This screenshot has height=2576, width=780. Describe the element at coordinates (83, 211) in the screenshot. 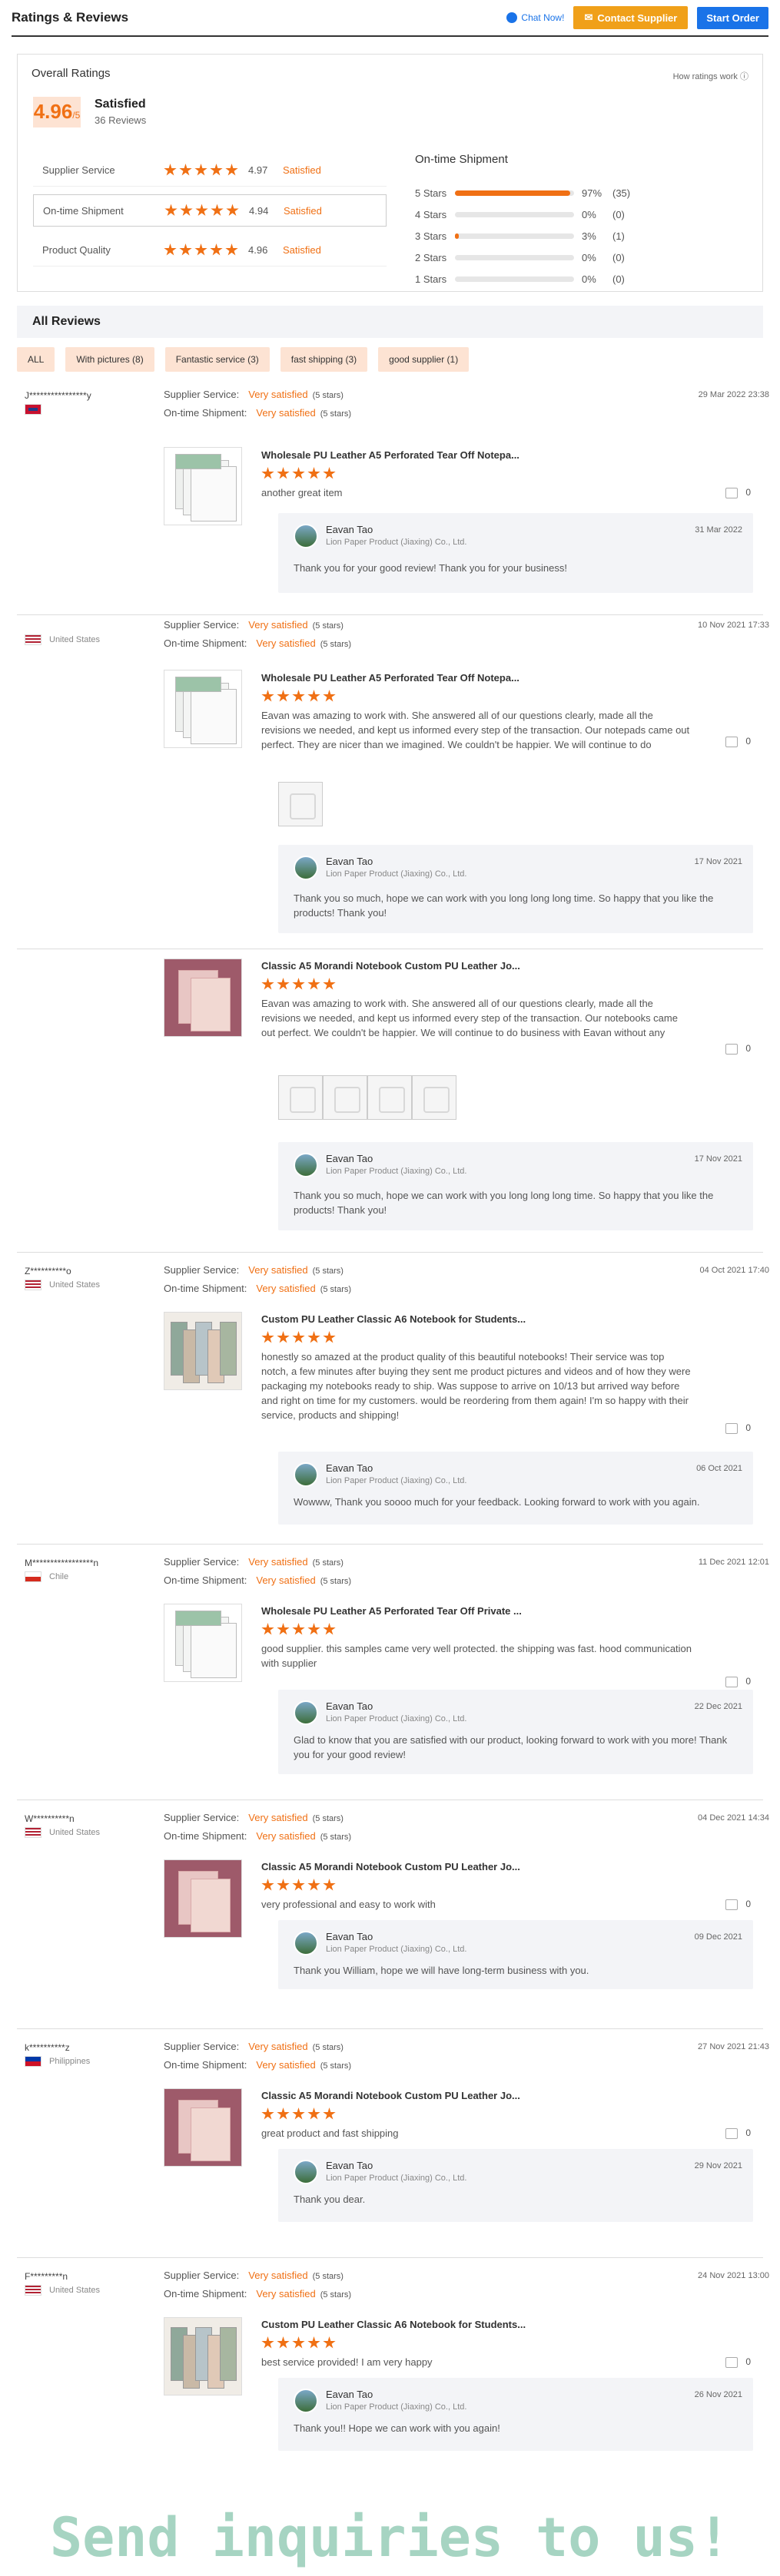

I see `metric-label: On-time Shipment` at that location.